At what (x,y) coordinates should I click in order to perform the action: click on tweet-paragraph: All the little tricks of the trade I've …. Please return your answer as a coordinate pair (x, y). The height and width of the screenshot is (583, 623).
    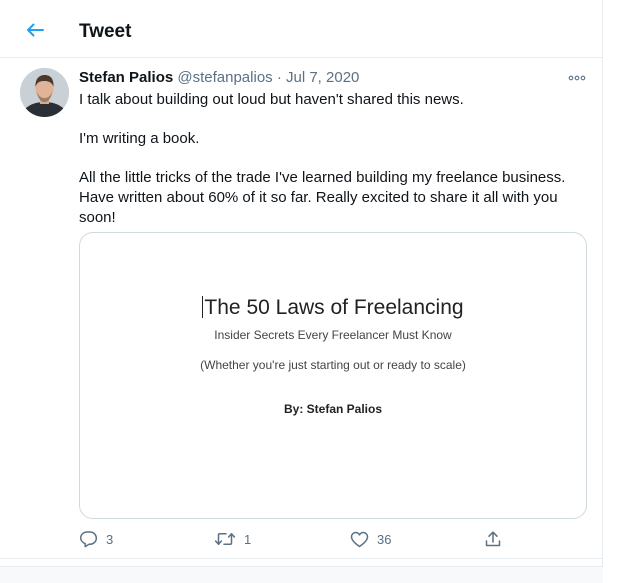
    Looking at the image, I should click on (322, 197).